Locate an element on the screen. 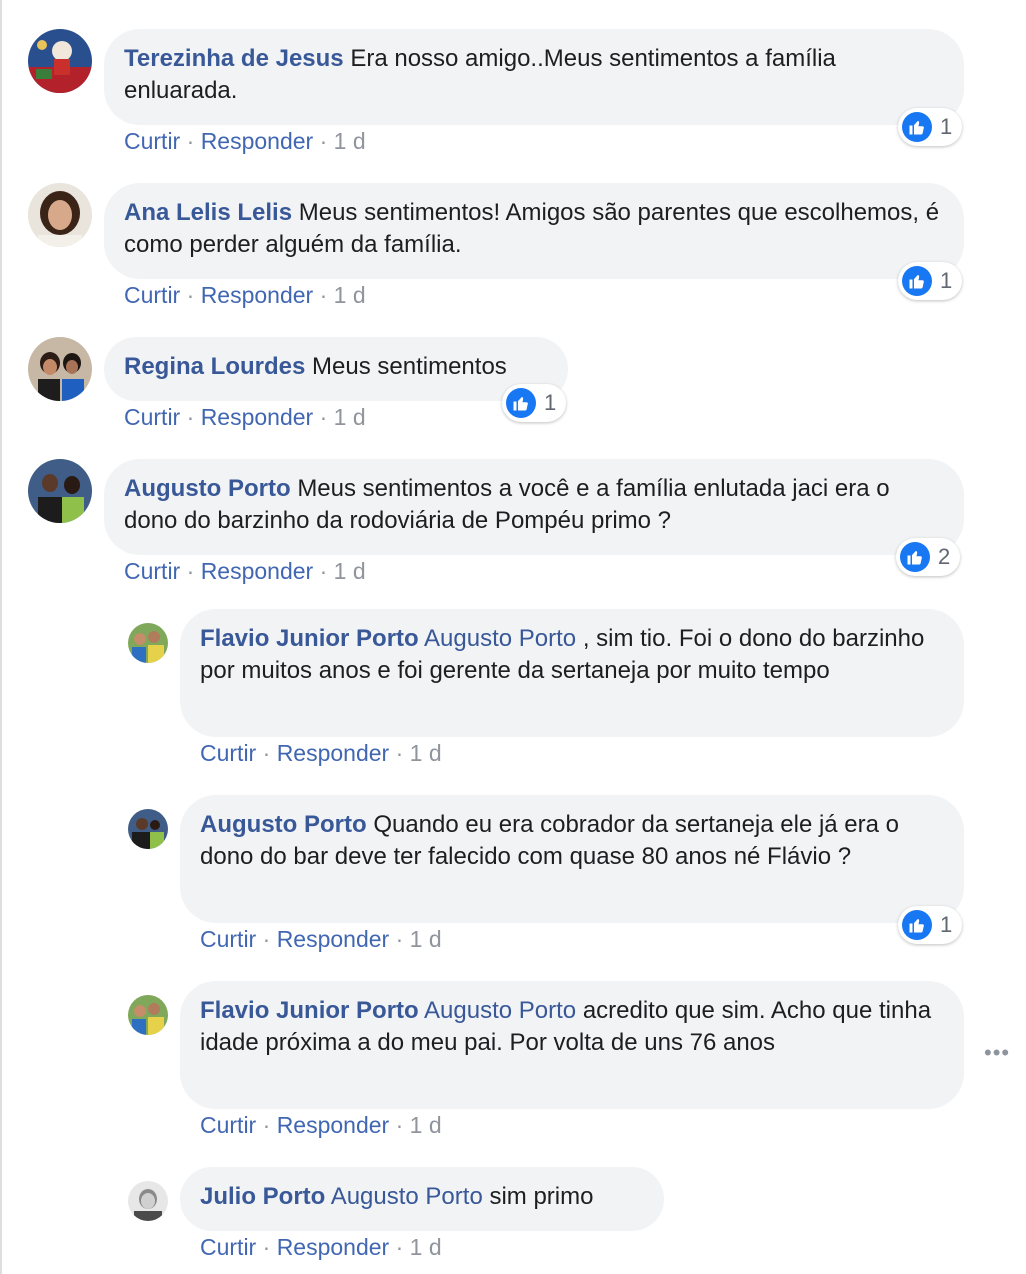 The width and height of the screenshot is (1026, 1274). comment-text: Meus sentimentos is located at coordinates (409, 366).